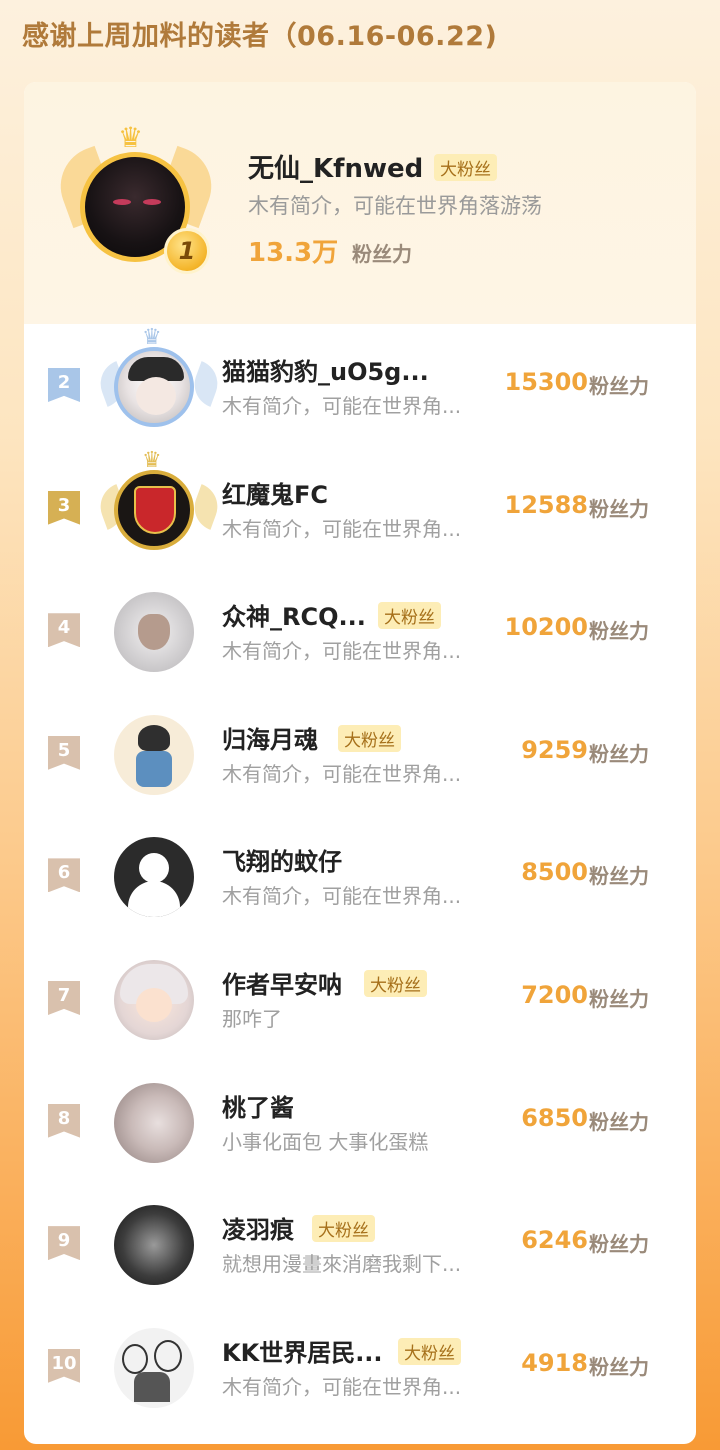 The image size is (720, 1450). What do you see at coordinates (554, 1240) in the screenshot?
I see `fan-power-value: 6246` at bounding box center [554, 1240].